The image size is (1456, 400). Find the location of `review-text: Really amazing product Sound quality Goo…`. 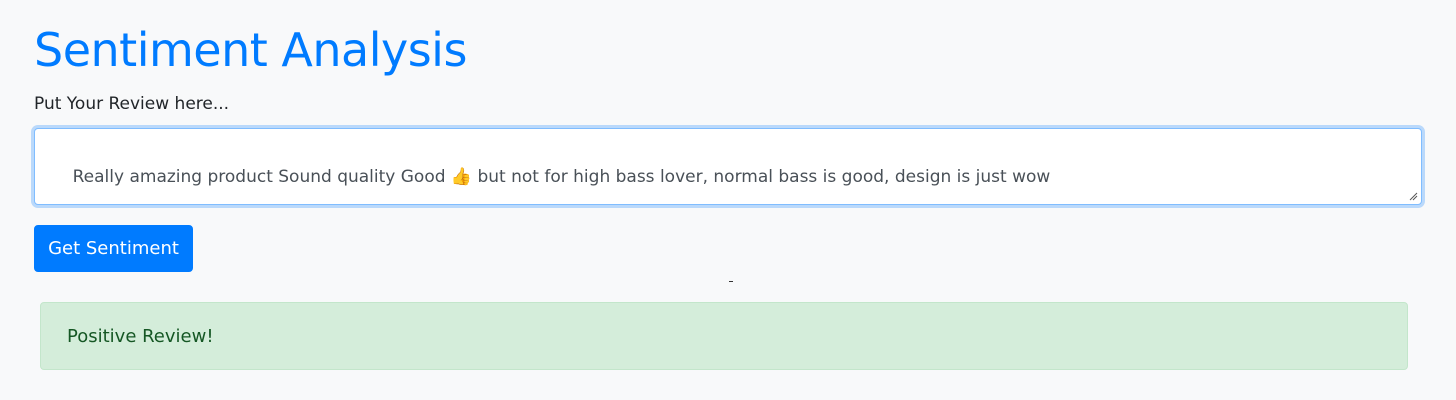

review-text: Really amazing product Sound quality Goo… is located at coordinates (561, 177).